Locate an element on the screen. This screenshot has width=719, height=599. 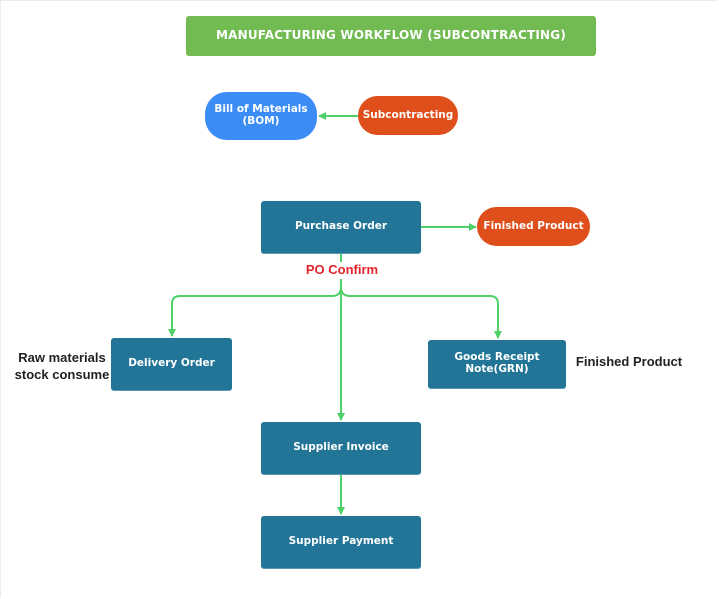
node-goods-receipt-note: Goods Receipt Note(GRN) is located at coordinates (497, 364).